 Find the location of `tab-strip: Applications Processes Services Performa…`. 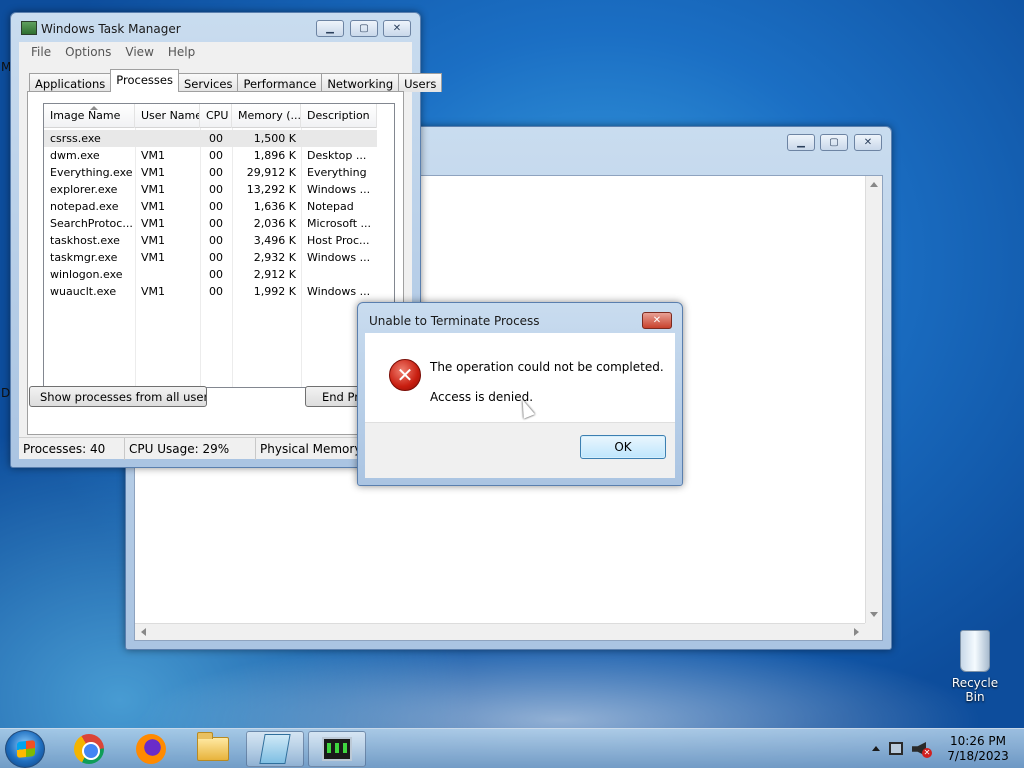

tab-strip: Applications Processes Services Performa… is located at coordinates (236, 80).